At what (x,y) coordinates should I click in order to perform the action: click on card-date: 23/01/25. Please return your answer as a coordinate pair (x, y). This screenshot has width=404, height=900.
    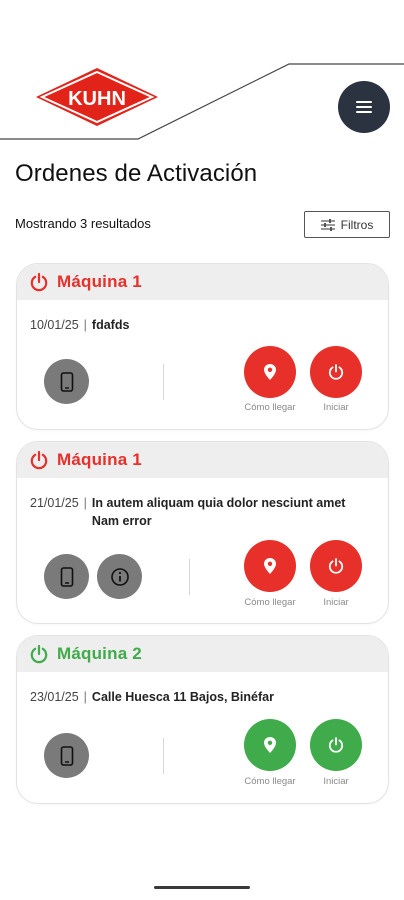
    Looking at the image, I should click on (54, 697).